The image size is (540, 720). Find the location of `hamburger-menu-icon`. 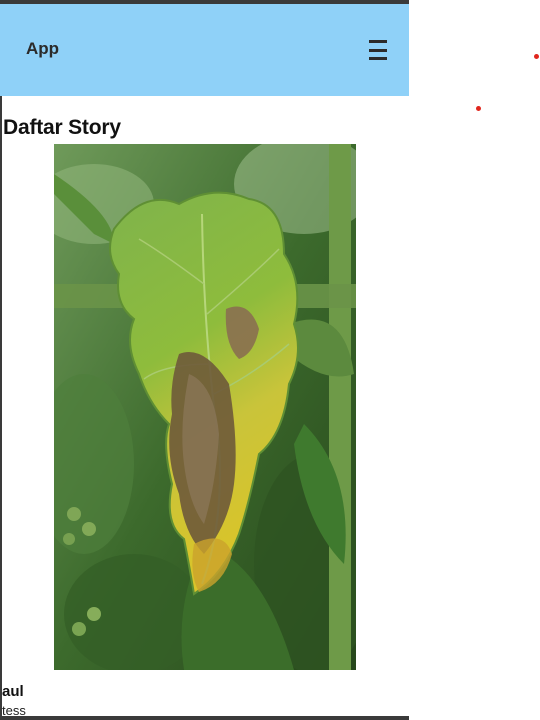

hamburger-menu-icon is located at coordinates (378, 50).